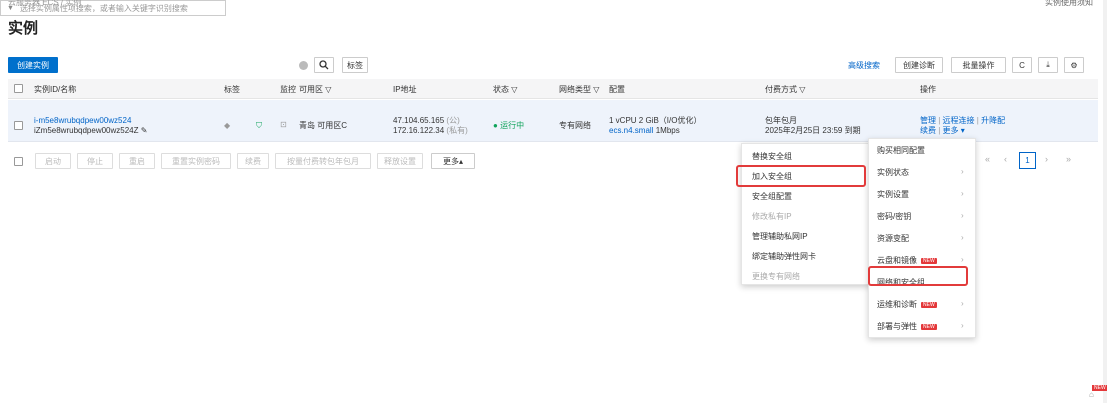 This screenshot has height=403, width=1107. What do you see at coordinates (53, 161) in the screenshot?
I see `start-button: 启动` at bounding box center [53, 161].